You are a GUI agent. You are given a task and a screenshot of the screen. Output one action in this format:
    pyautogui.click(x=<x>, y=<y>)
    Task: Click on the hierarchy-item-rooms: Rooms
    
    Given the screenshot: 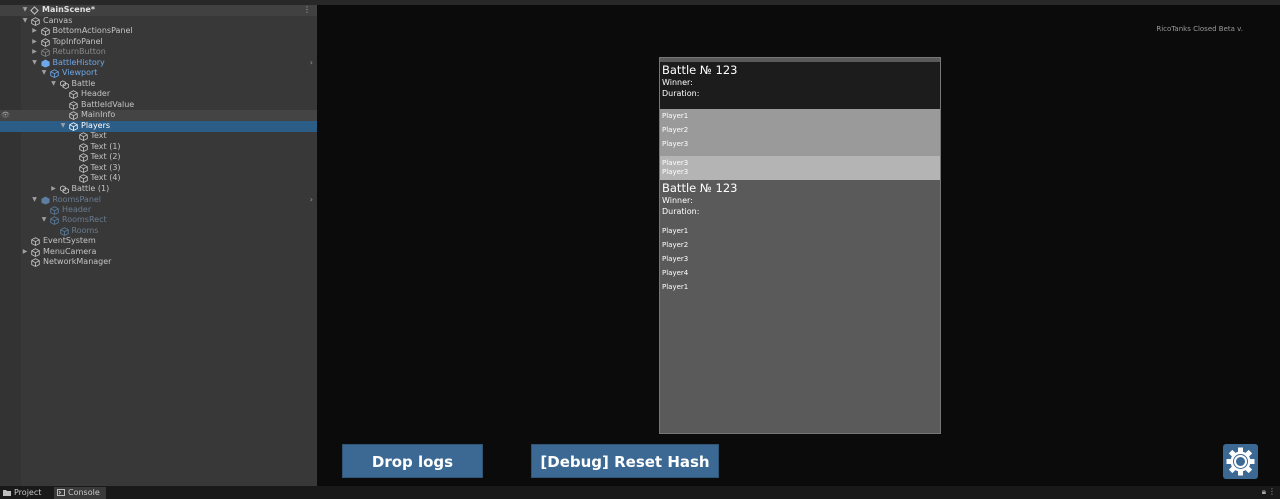 What is the action you would take?
    pyautogui.click(x=158, y=231)
    